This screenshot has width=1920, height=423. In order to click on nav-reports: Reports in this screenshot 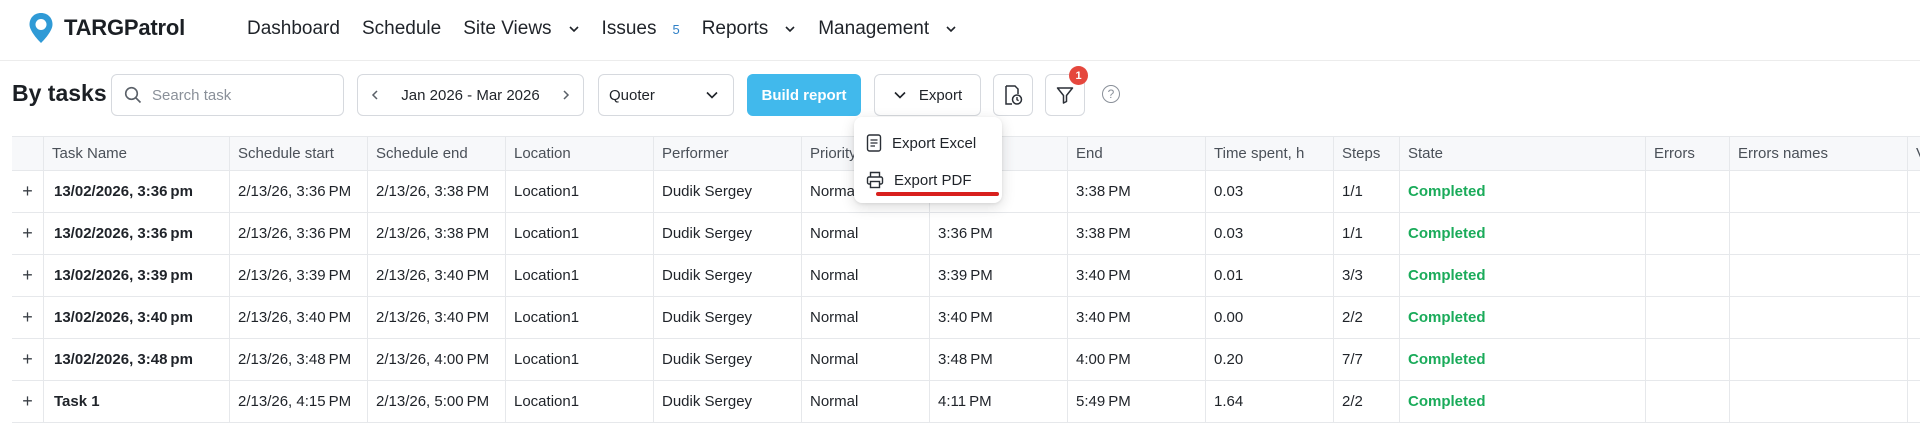, I will do `click(749, 29)`.